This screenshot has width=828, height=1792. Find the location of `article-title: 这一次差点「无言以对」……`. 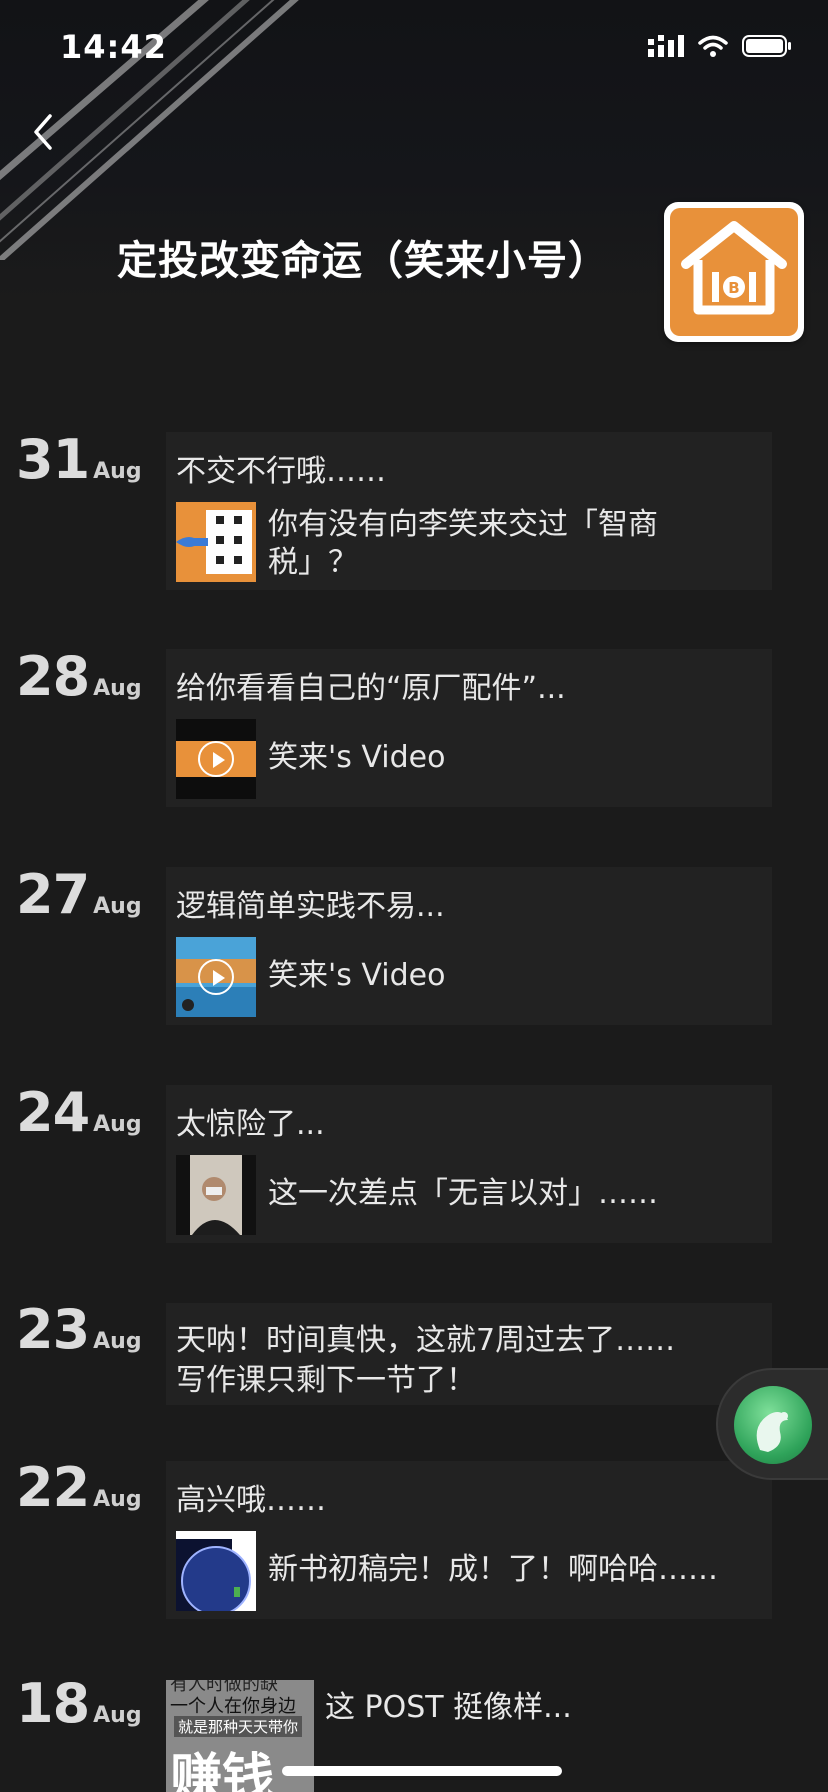

article-title: 这一次差点「无言以对」…… is located at coordinates (463, 1193).